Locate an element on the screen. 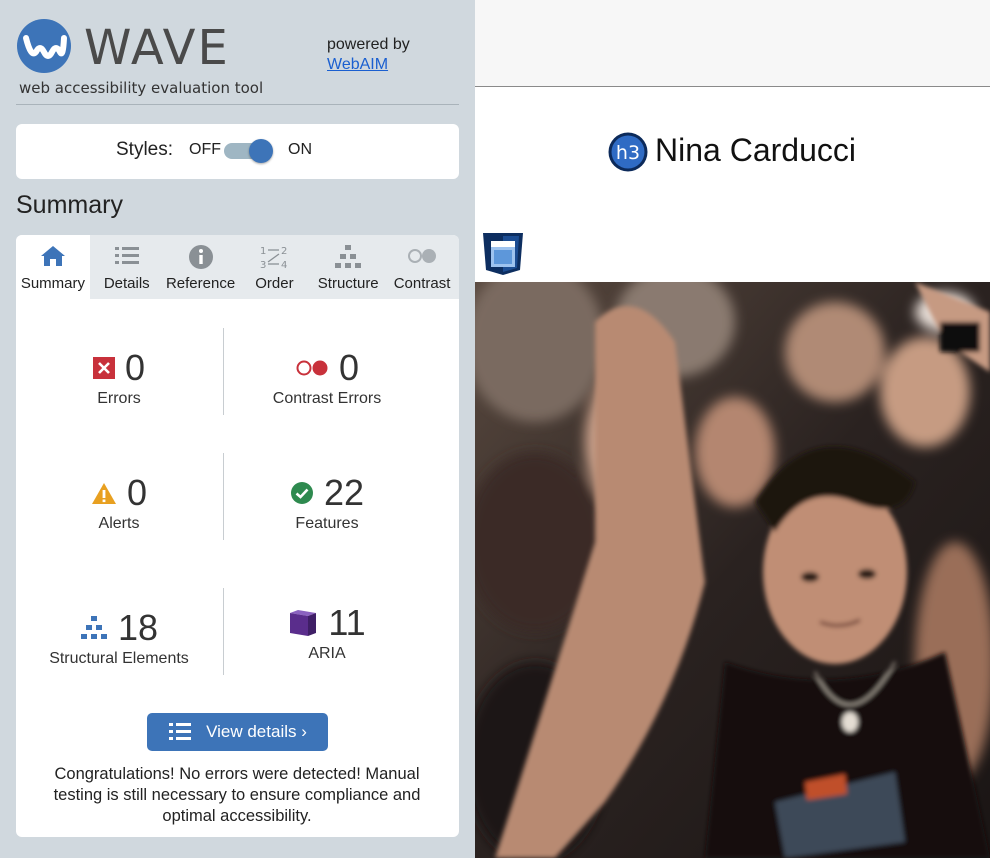 This screenshot has height=858, width=990. tab-label: Contrast is located at coordinates (422, 283).